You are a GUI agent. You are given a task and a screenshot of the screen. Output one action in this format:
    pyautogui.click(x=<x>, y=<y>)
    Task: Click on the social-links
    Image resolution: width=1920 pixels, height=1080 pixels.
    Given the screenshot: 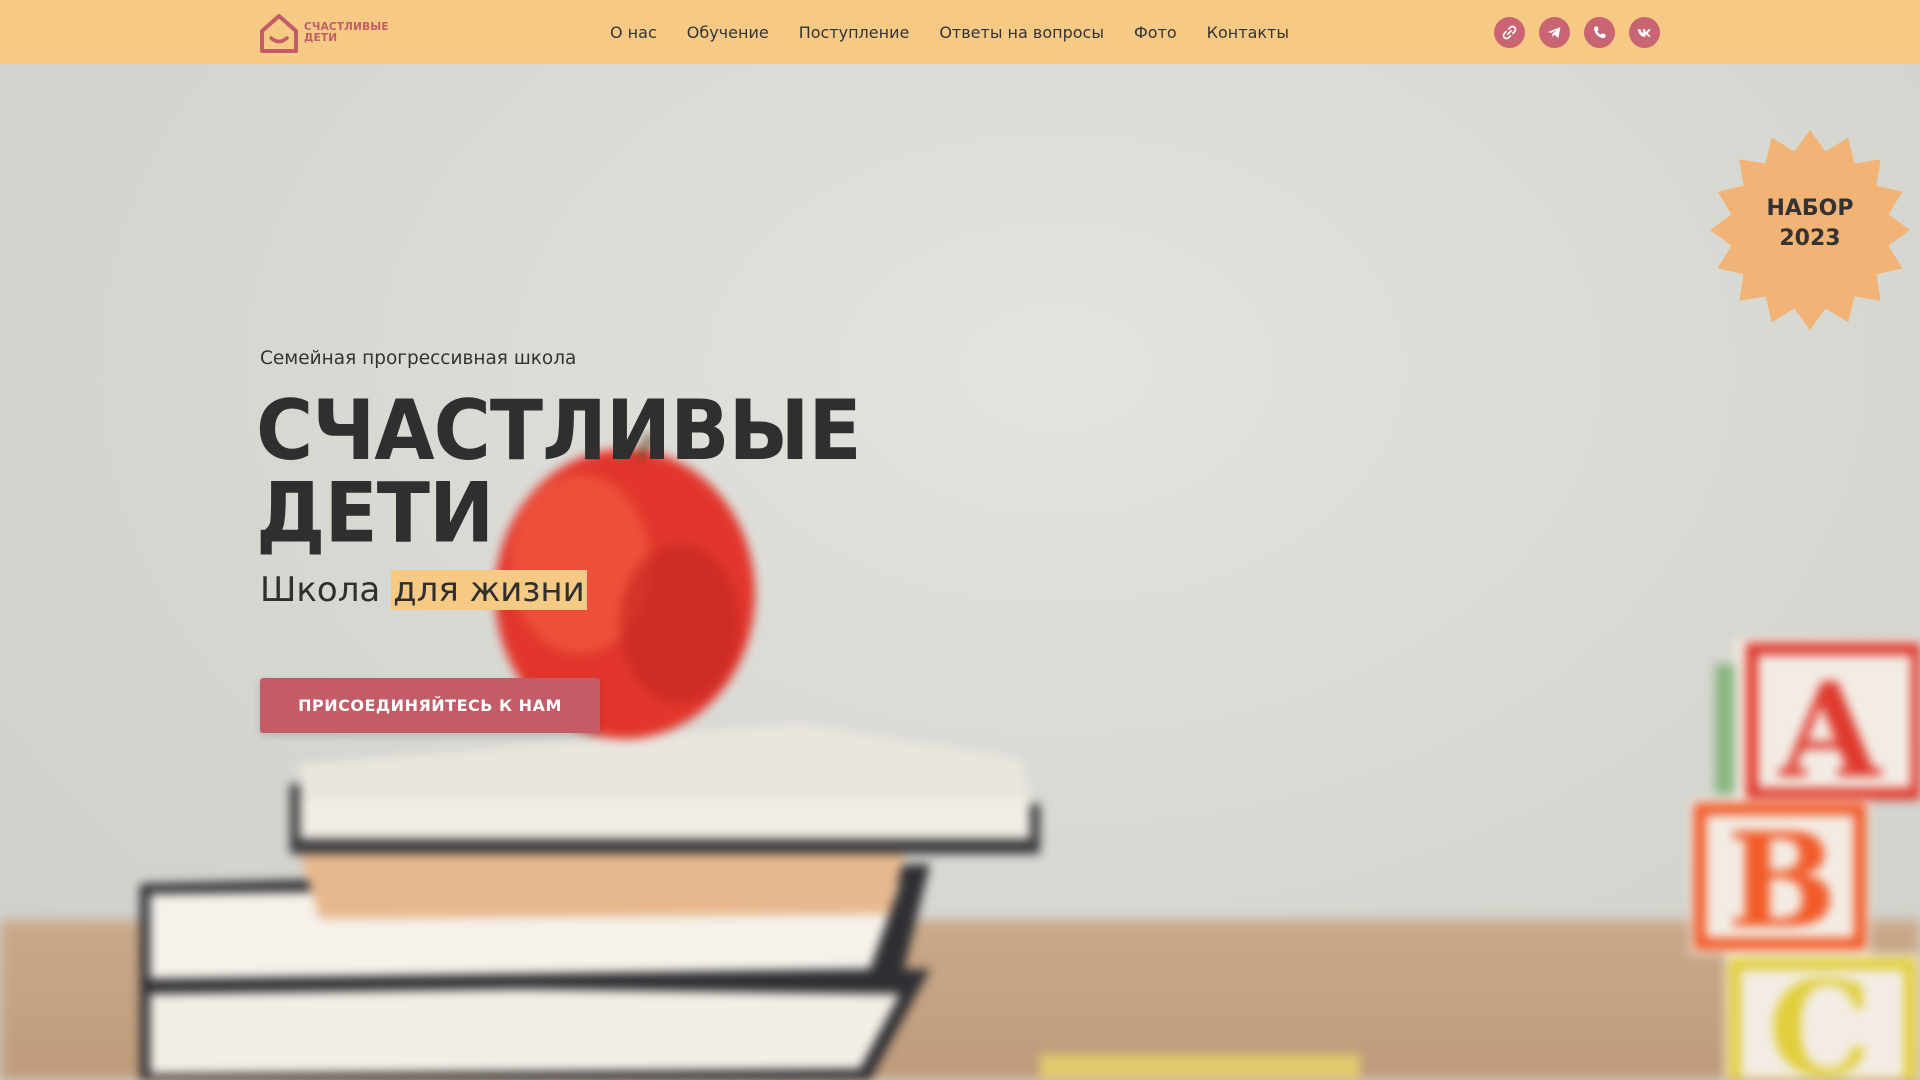 What is the action you would take?
    pyautogui.click(x=1584, y=32)
    